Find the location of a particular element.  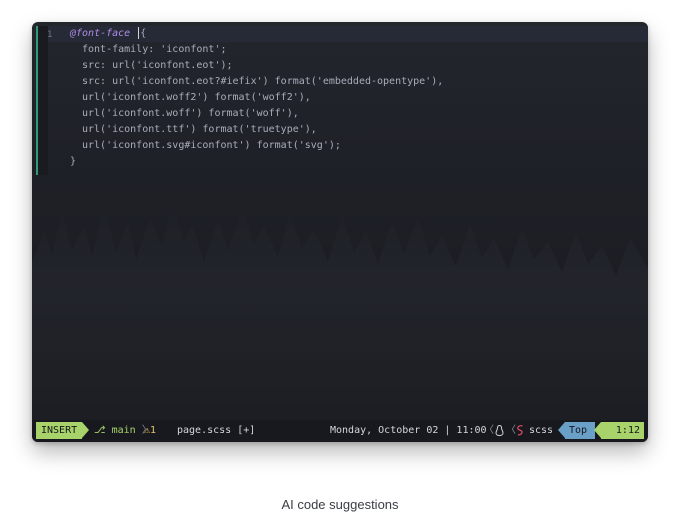

caption: AI code suggestions is located at coordinates (340, 504).